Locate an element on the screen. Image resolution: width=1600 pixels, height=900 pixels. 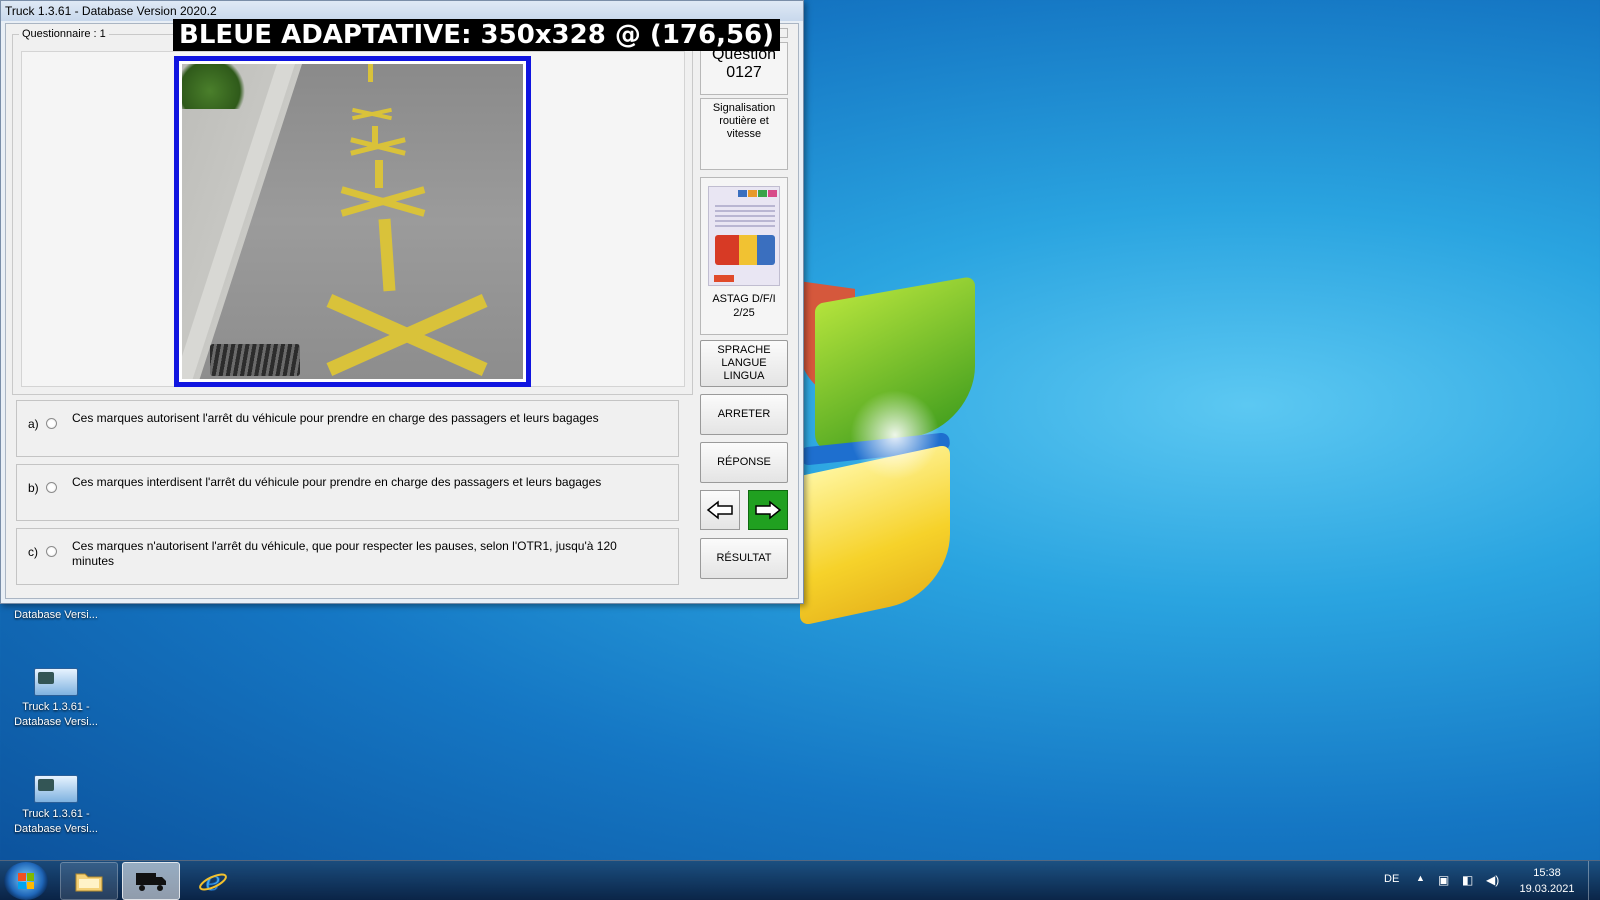
clock-time: 15:38 is located at coordinates (1547, 873).